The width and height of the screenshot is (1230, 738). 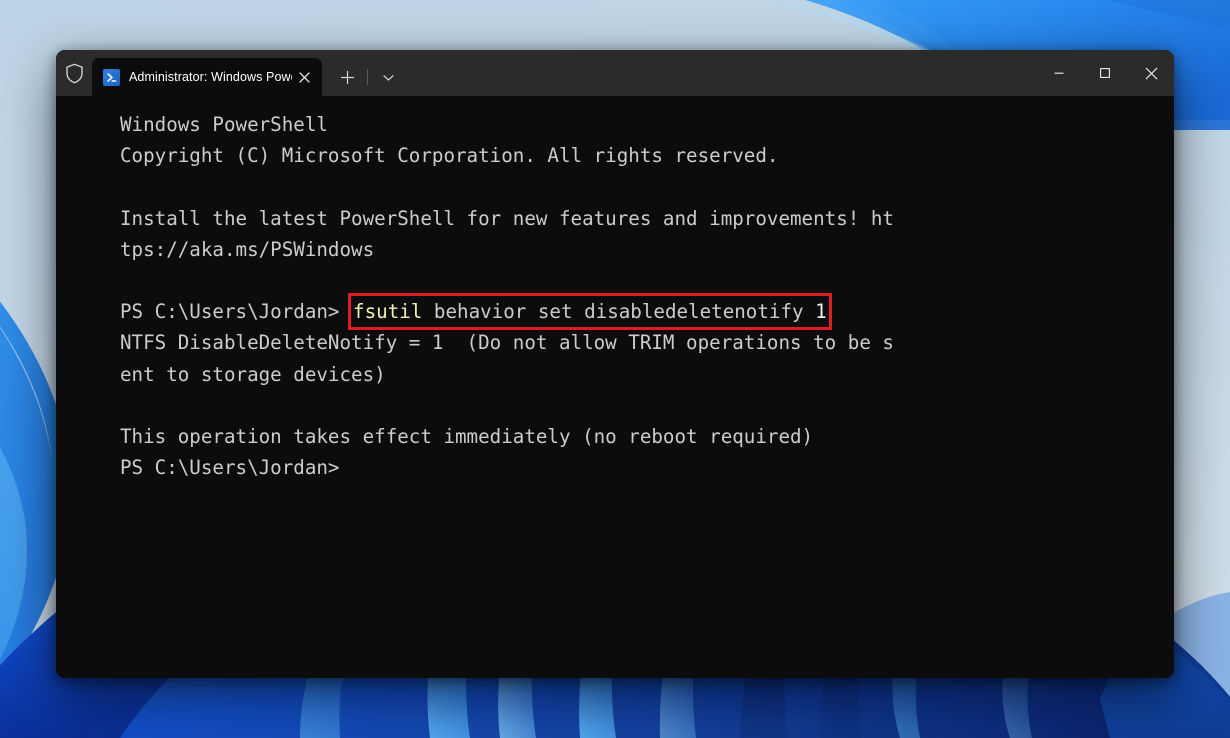 What do you see at coordinates (304, 77) in the screenshot?
I see `tab-close-icon` at bounding box center [304, 77].